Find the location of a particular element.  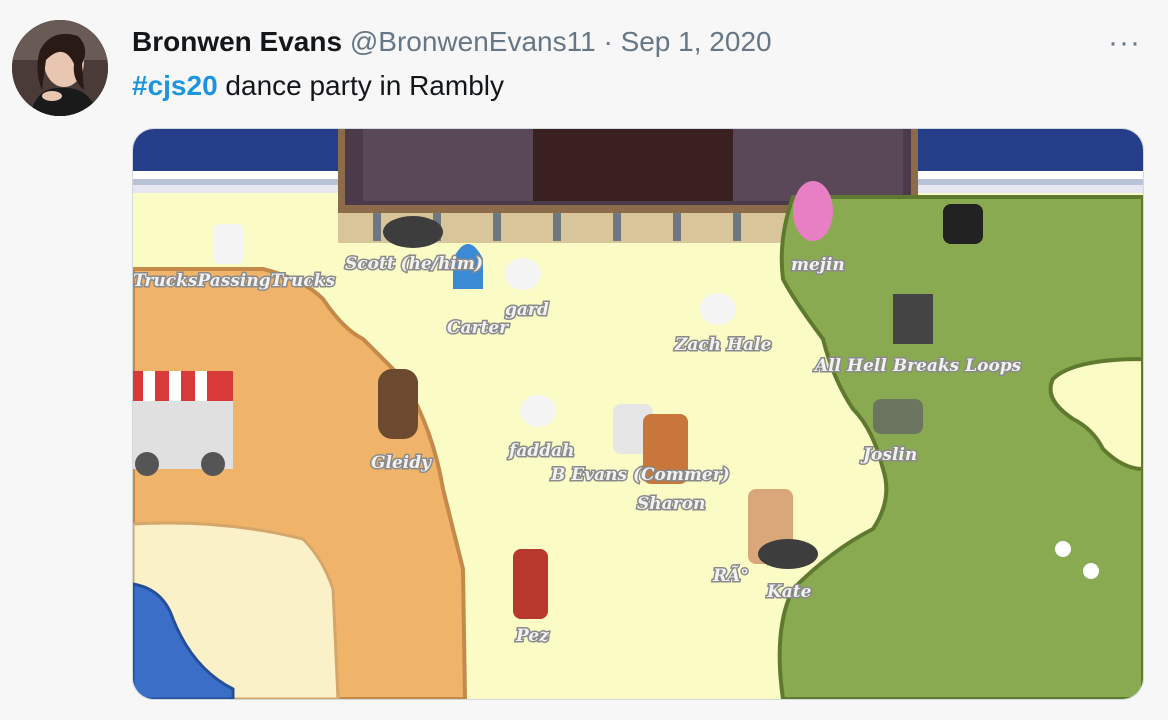

player-label-mejin: mejin is located at coordinates (818, 265).